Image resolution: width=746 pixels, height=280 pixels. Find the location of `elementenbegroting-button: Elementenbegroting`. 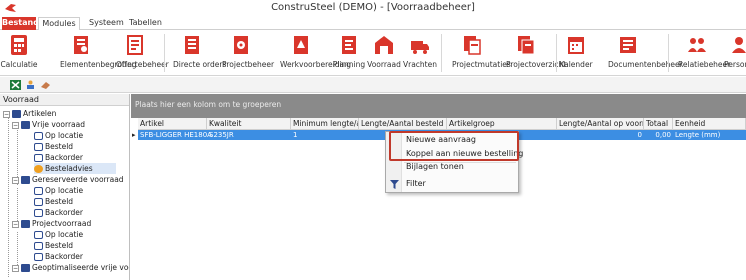

elementenbegroting-button: Elementenbegroting is located at coordinates (98, 53).